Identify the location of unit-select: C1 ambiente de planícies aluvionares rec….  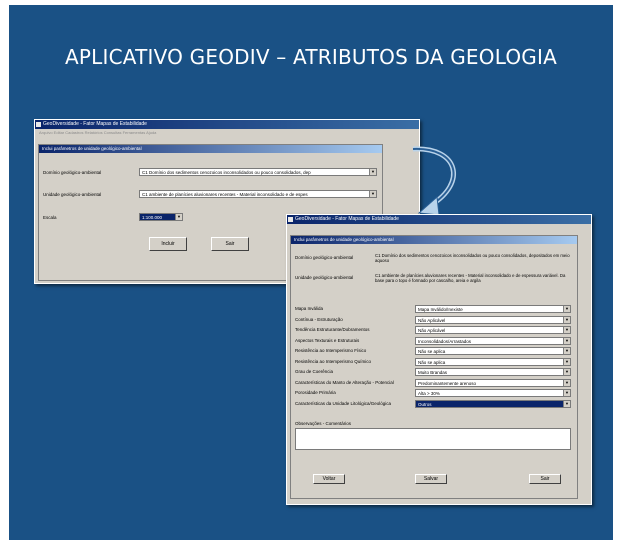
(258, 194).